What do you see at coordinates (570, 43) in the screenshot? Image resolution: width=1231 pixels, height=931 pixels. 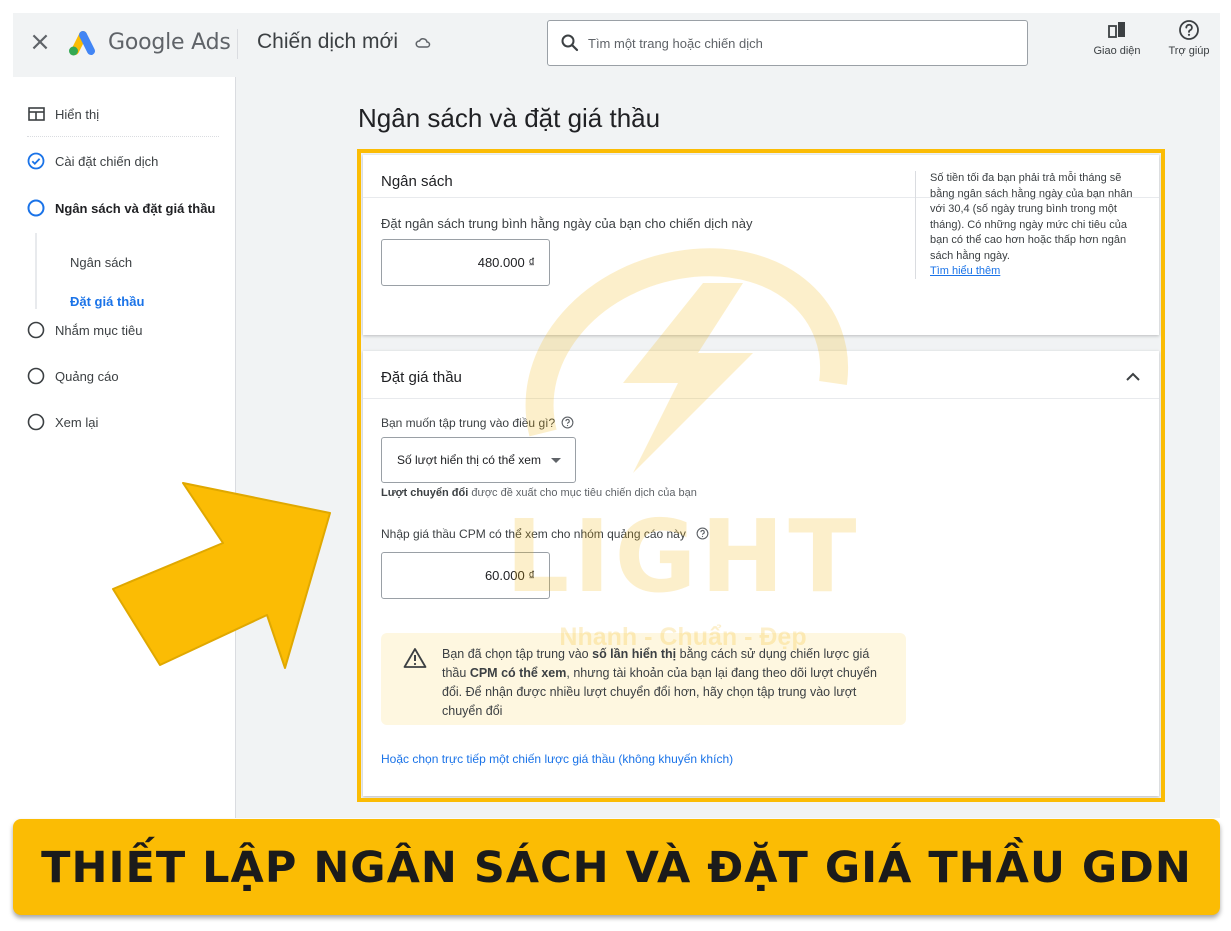 I see `search-icon` at bounding box center [570, 43].